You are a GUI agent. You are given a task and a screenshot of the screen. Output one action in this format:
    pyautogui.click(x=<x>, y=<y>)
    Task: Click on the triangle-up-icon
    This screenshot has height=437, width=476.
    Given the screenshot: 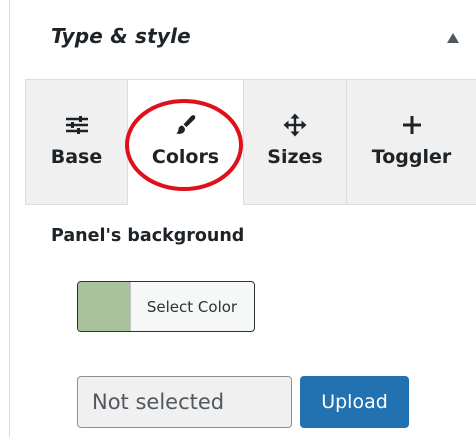 What is the action you would take?
    pyautogui.click(x=453, y=38)
    